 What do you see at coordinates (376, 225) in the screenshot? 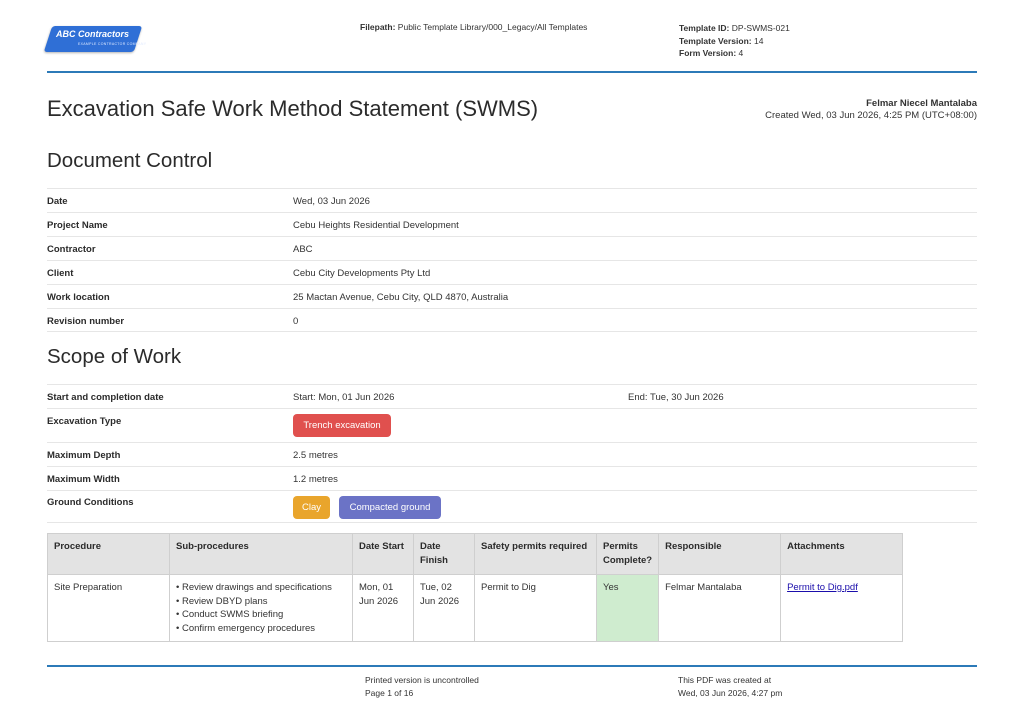
I see `dc-value: Cebu Heights Residential Development` at bounding box center [376, 225].